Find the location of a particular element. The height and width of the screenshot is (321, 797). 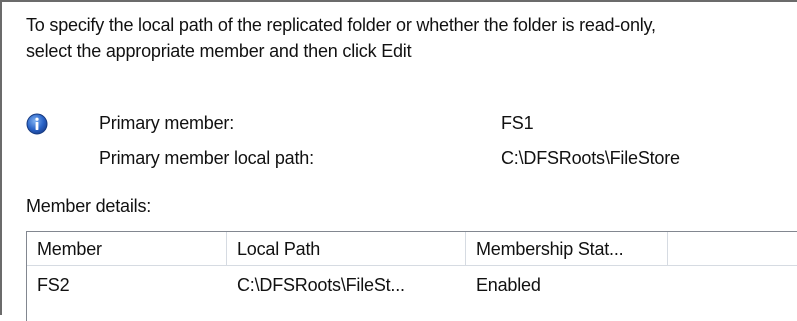

cell-membership-status: Enabled is located at coordinates (508, 285).